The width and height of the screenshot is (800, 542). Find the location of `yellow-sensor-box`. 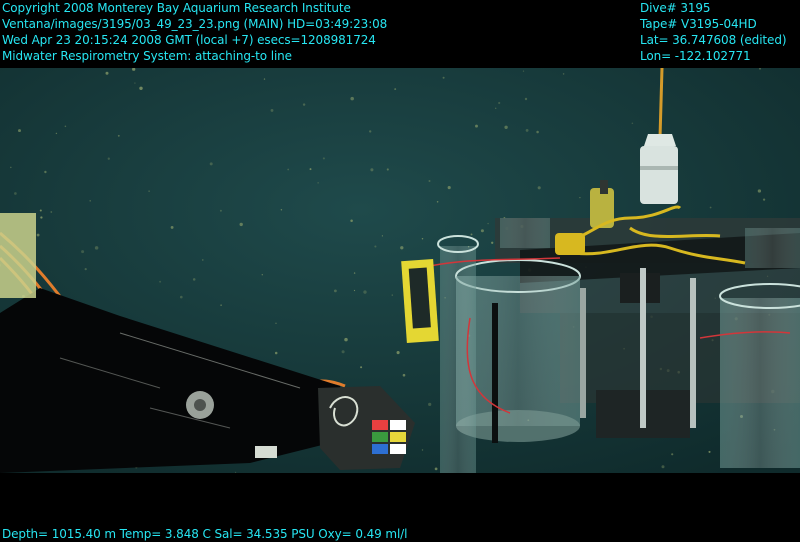

yellow-sensor-box is located at coordinates (420, 301).